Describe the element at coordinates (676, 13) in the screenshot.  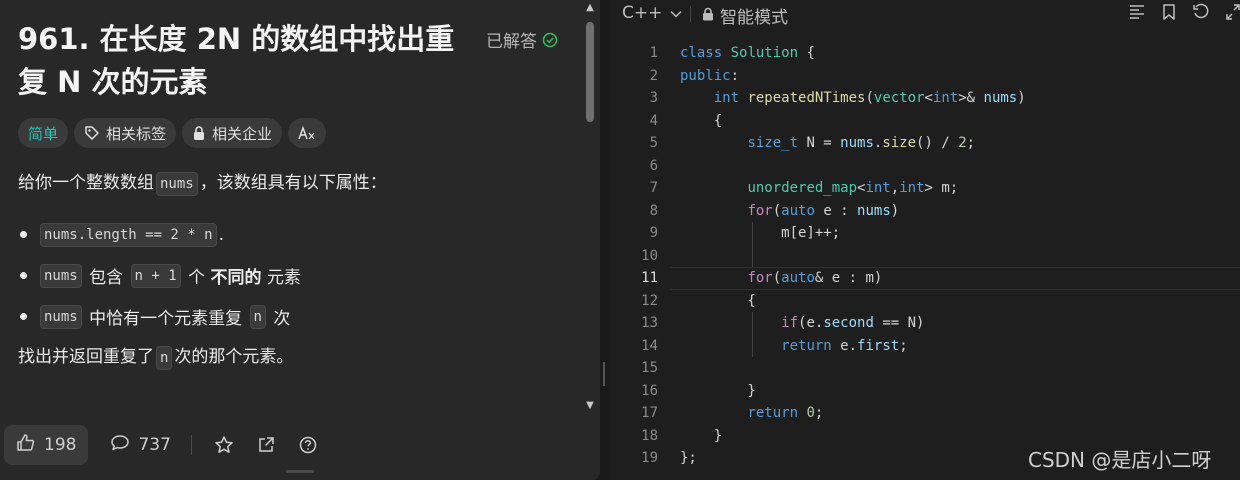
I see `chevron-down-icon` at that location.